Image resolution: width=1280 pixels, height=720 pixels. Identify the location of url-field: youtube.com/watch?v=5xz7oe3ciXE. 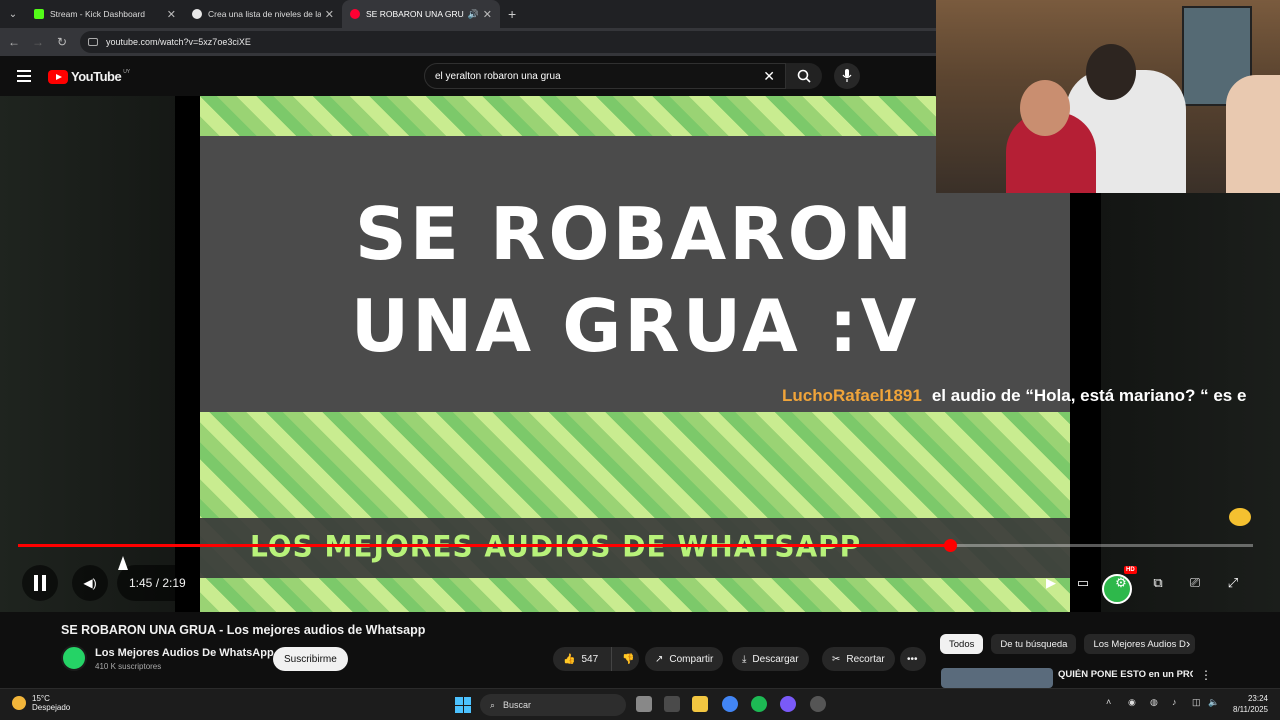
(515, 42).